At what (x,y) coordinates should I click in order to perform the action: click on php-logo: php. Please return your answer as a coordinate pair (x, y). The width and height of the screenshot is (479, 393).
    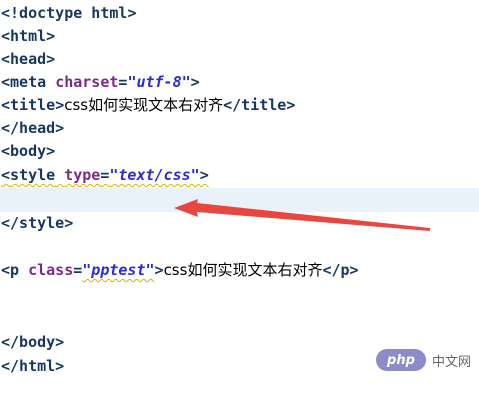
    Looking at the image, I should click on (400, 360).